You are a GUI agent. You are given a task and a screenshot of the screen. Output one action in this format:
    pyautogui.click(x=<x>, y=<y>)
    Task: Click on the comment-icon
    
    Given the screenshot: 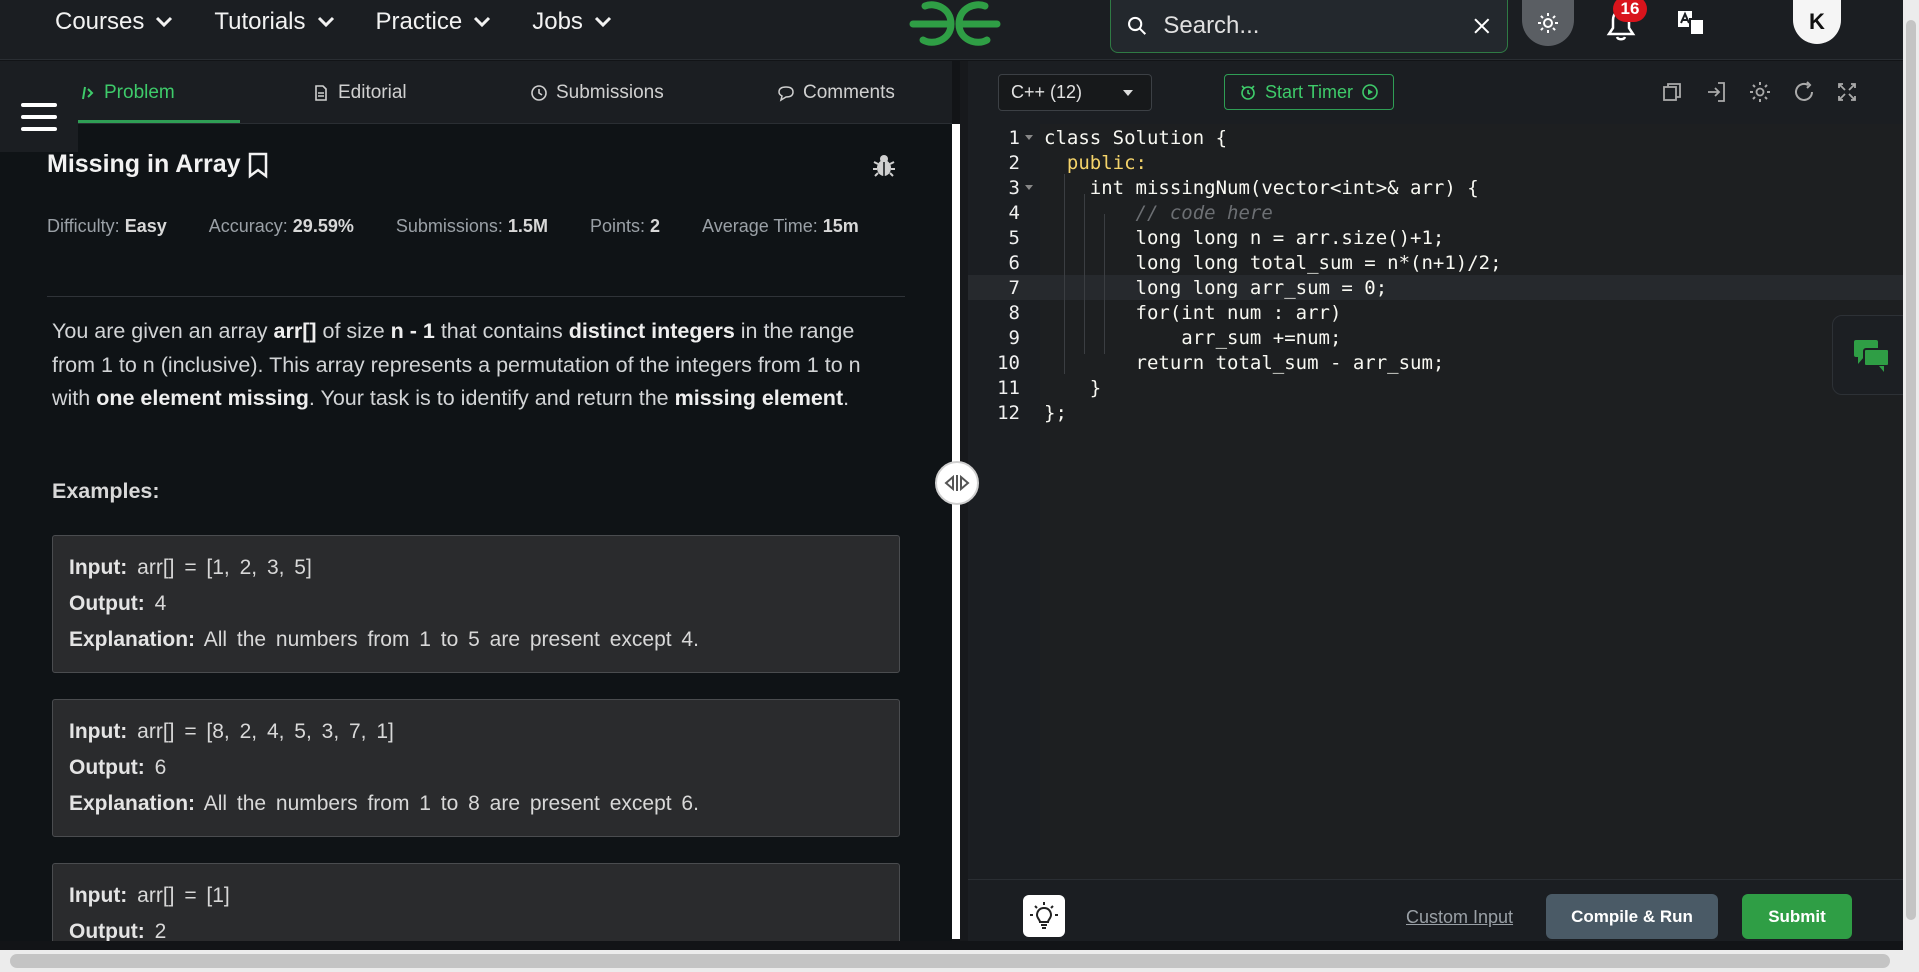 What is the action you would take?
    pyautogui.click(x=786, y=93)
    